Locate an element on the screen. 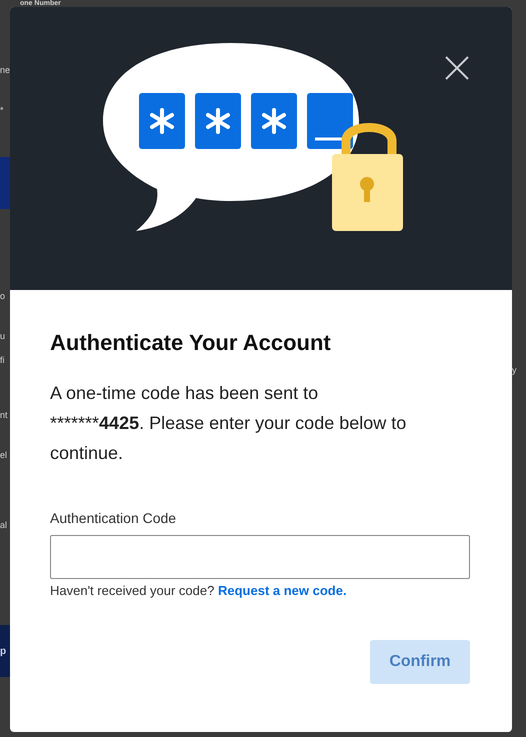 The height and width of the screenshot is (737, 526). page-text: nt is located at coordinates (4, 415).